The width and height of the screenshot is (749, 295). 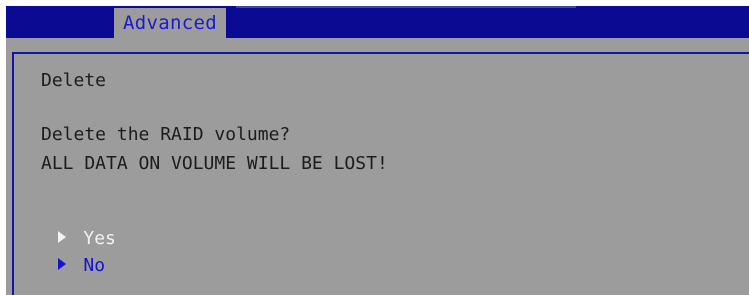 I want to click on header-line, so click(x=406, y=7).